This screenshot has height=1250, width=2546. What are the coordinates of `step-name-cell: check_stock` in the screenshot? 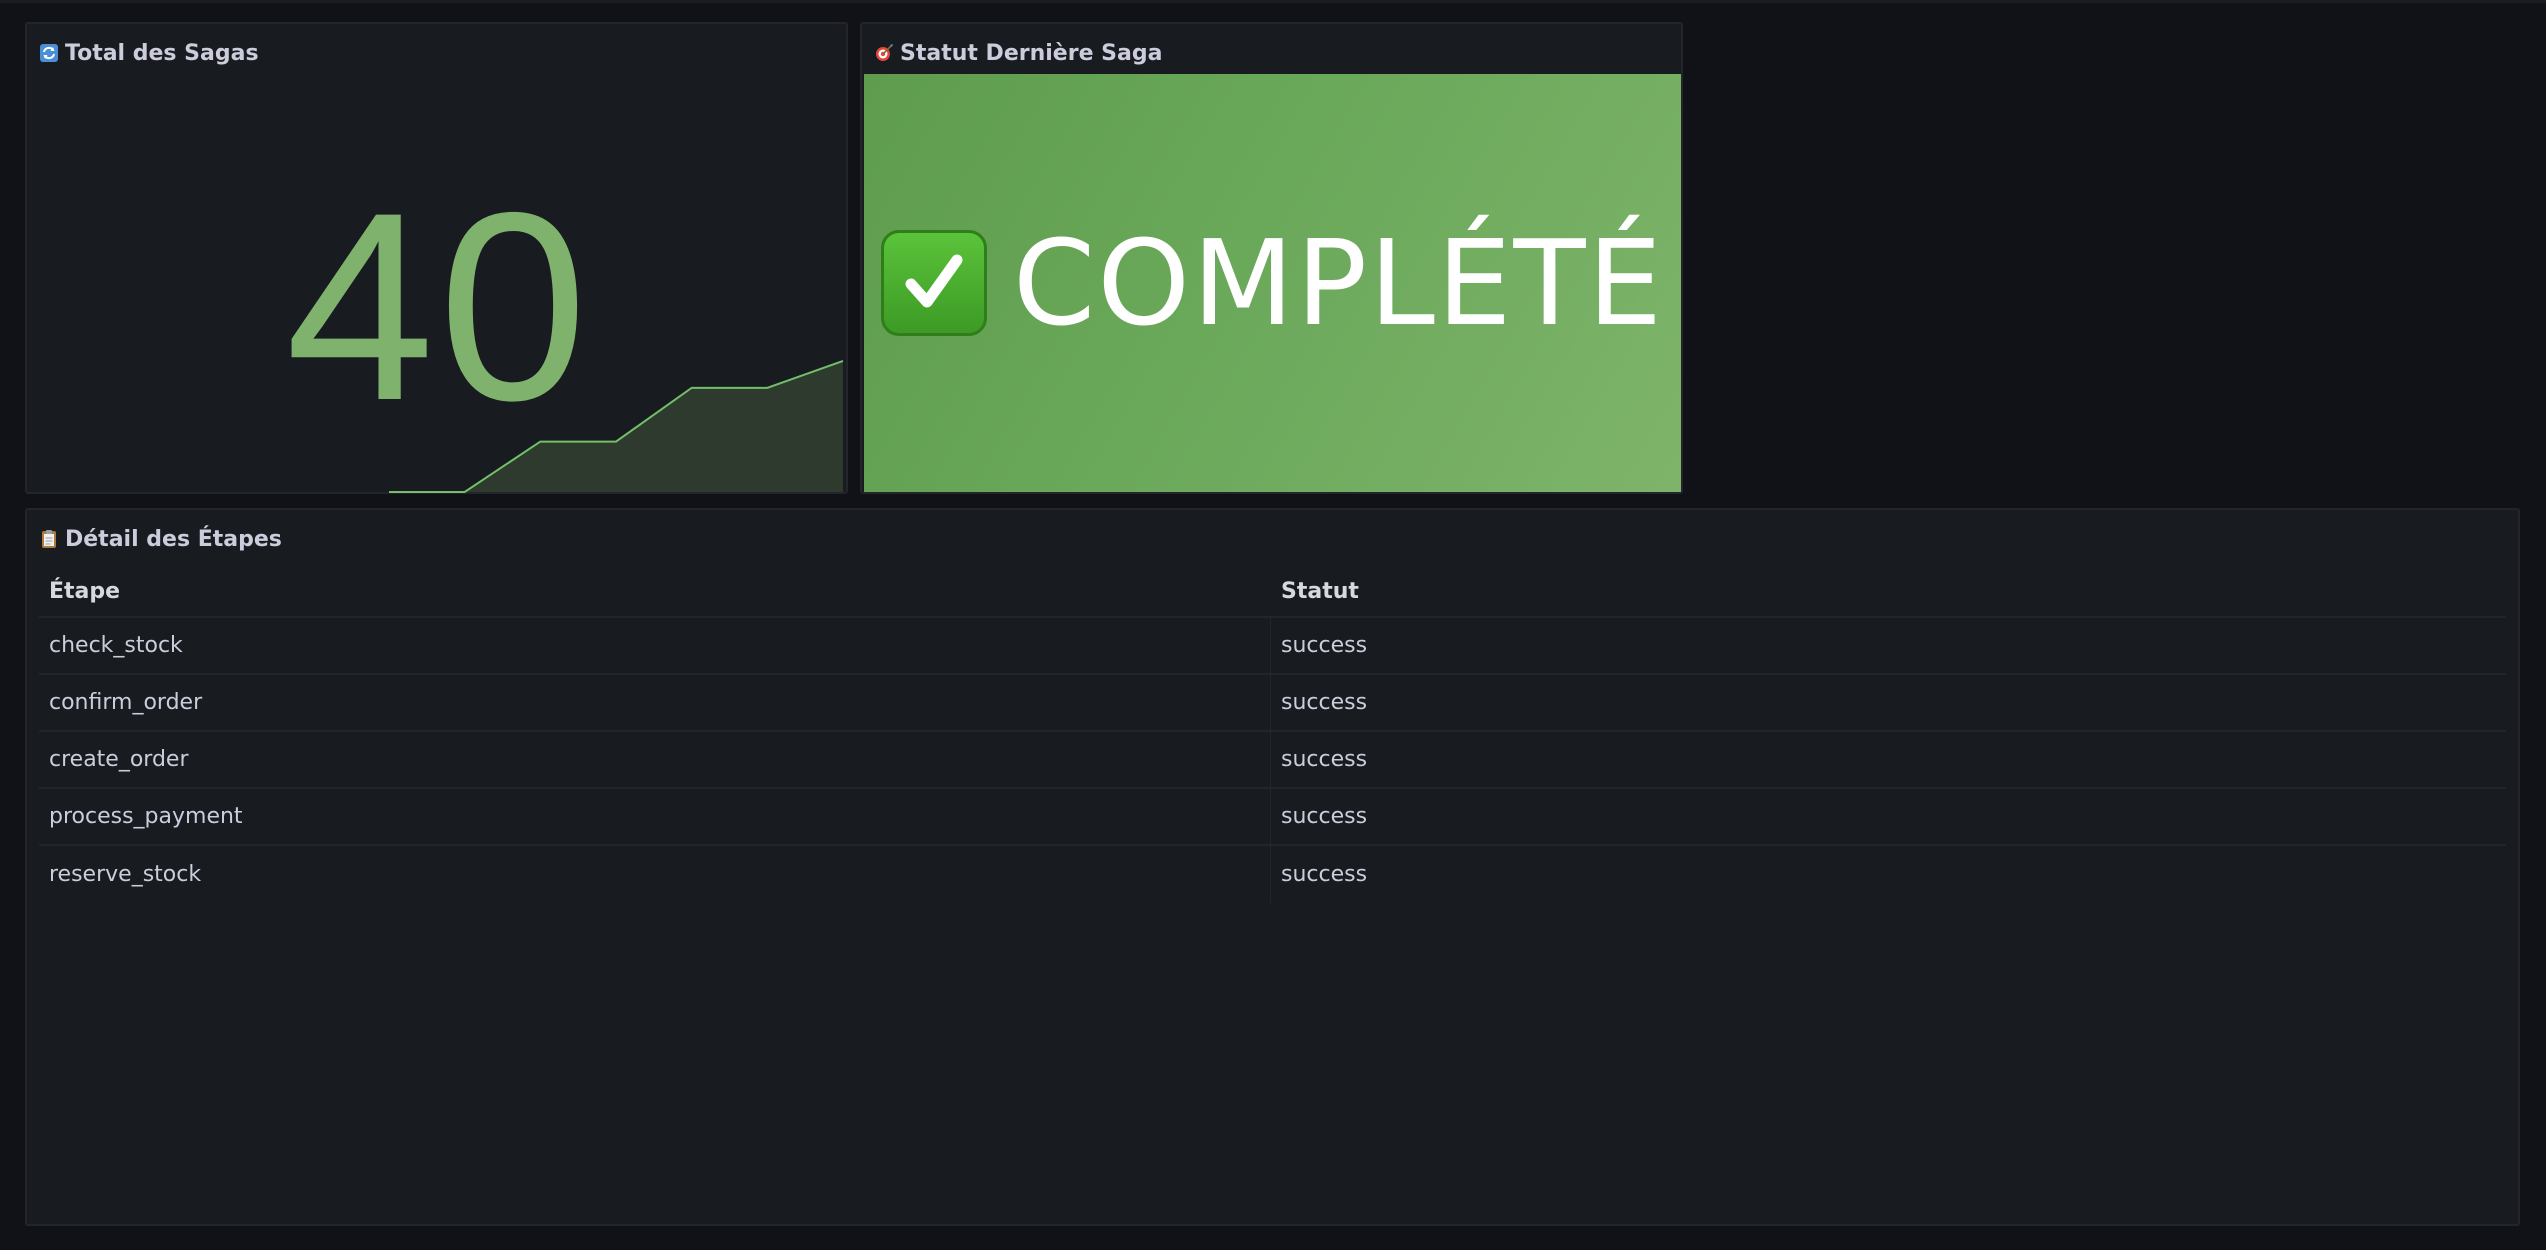 It's located at (655, 645).